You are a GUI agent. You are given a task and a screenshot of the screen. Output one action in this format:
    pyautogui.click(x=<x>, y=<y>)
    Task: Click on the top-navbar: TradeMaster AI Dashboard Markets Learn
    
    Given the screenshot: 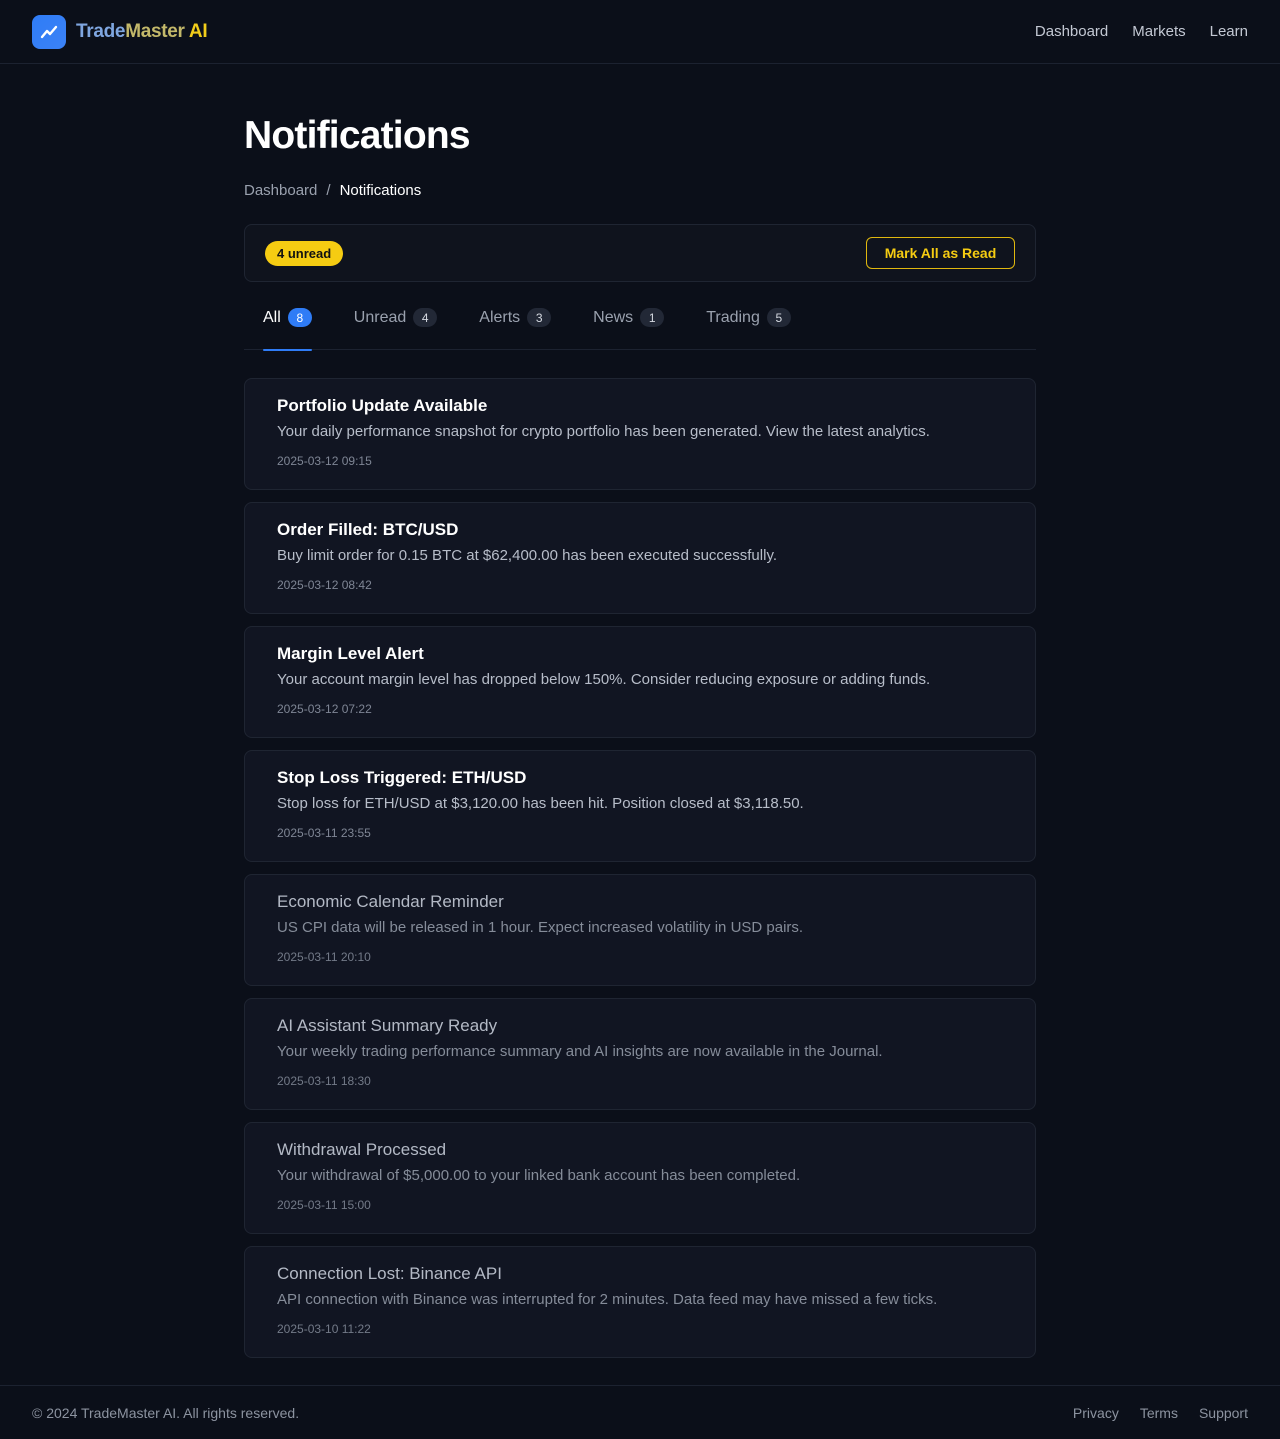 What is the action you would take?
    pyautogui.click(x=640, y=32)
    